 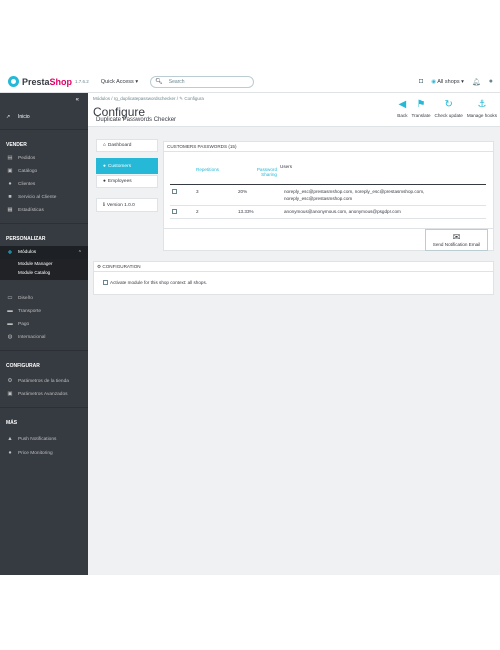 I want to click on sidebar-item-diseno: ▭ Diseño, so click(x=44, y=298).